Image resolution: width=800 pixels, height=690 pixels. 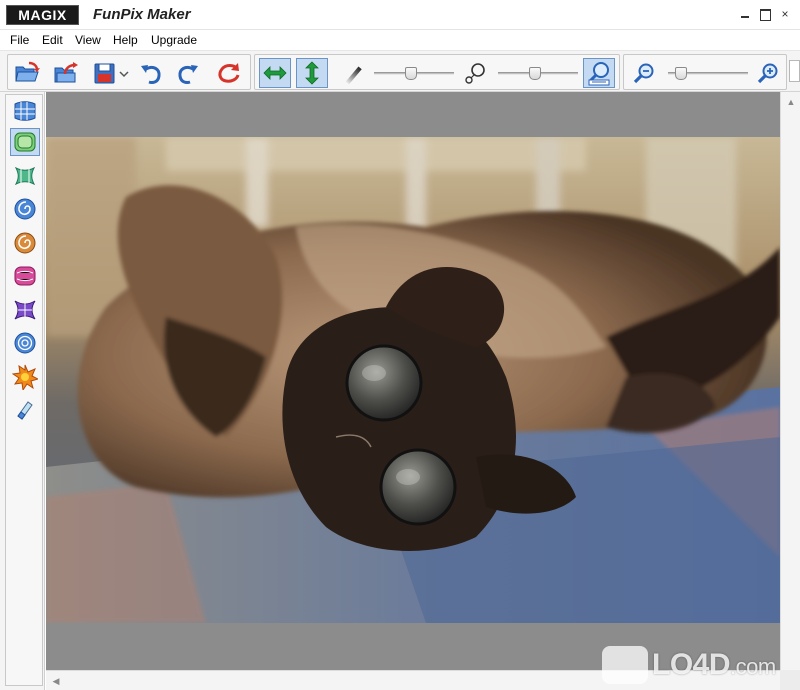 I want to click on magix-logo: MAGIX, so click(x=42, y=15).